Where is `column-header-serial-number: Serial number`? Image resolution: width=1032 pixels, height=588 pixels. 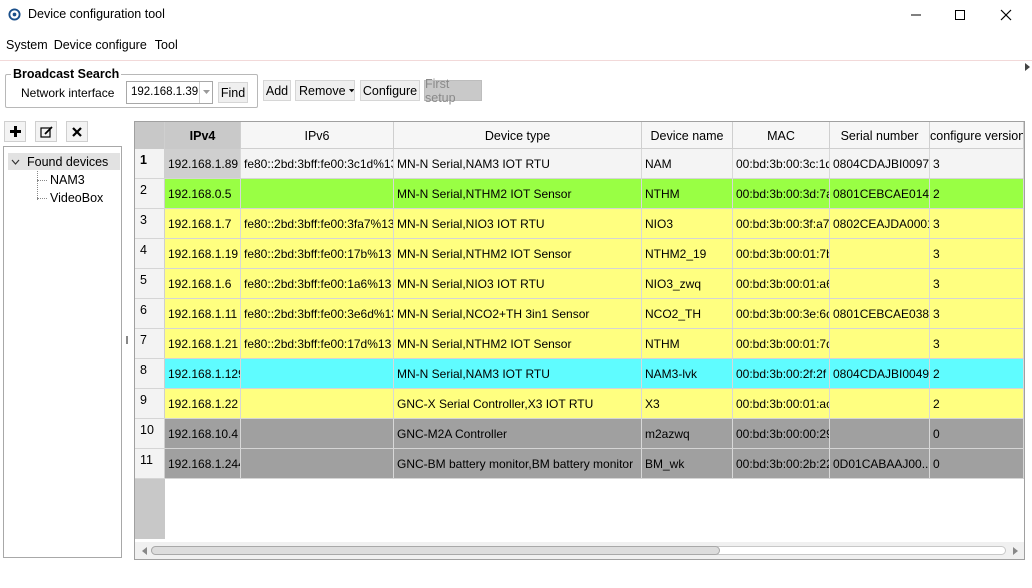
column-header-serial-number: Serial number is located at coordinates (880, 135).